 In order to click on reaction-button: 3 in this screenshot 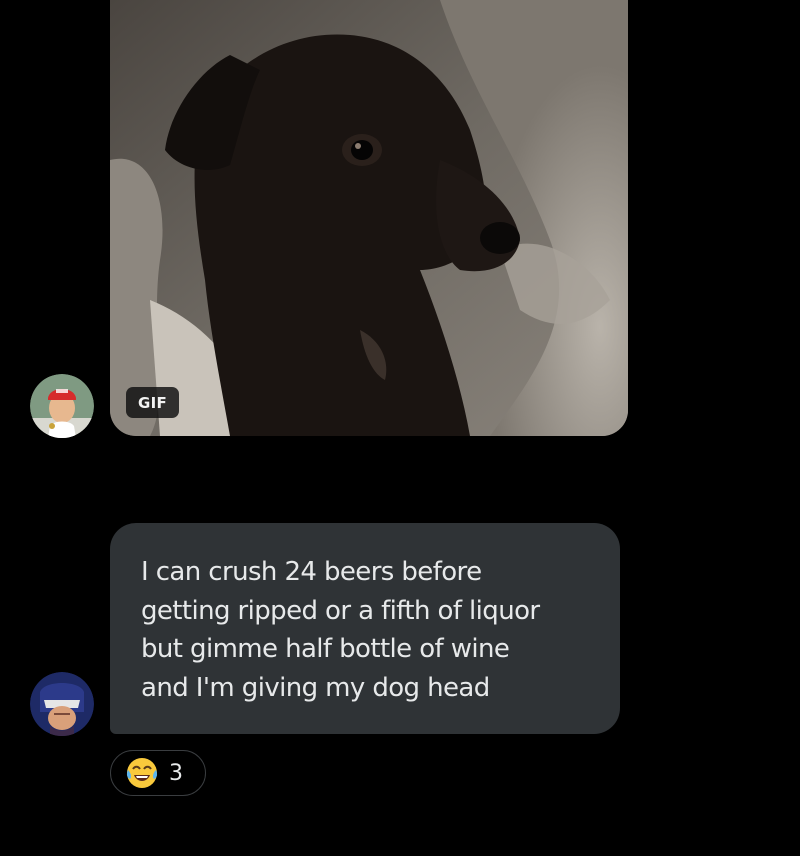, I will do `click(158, 773)`.